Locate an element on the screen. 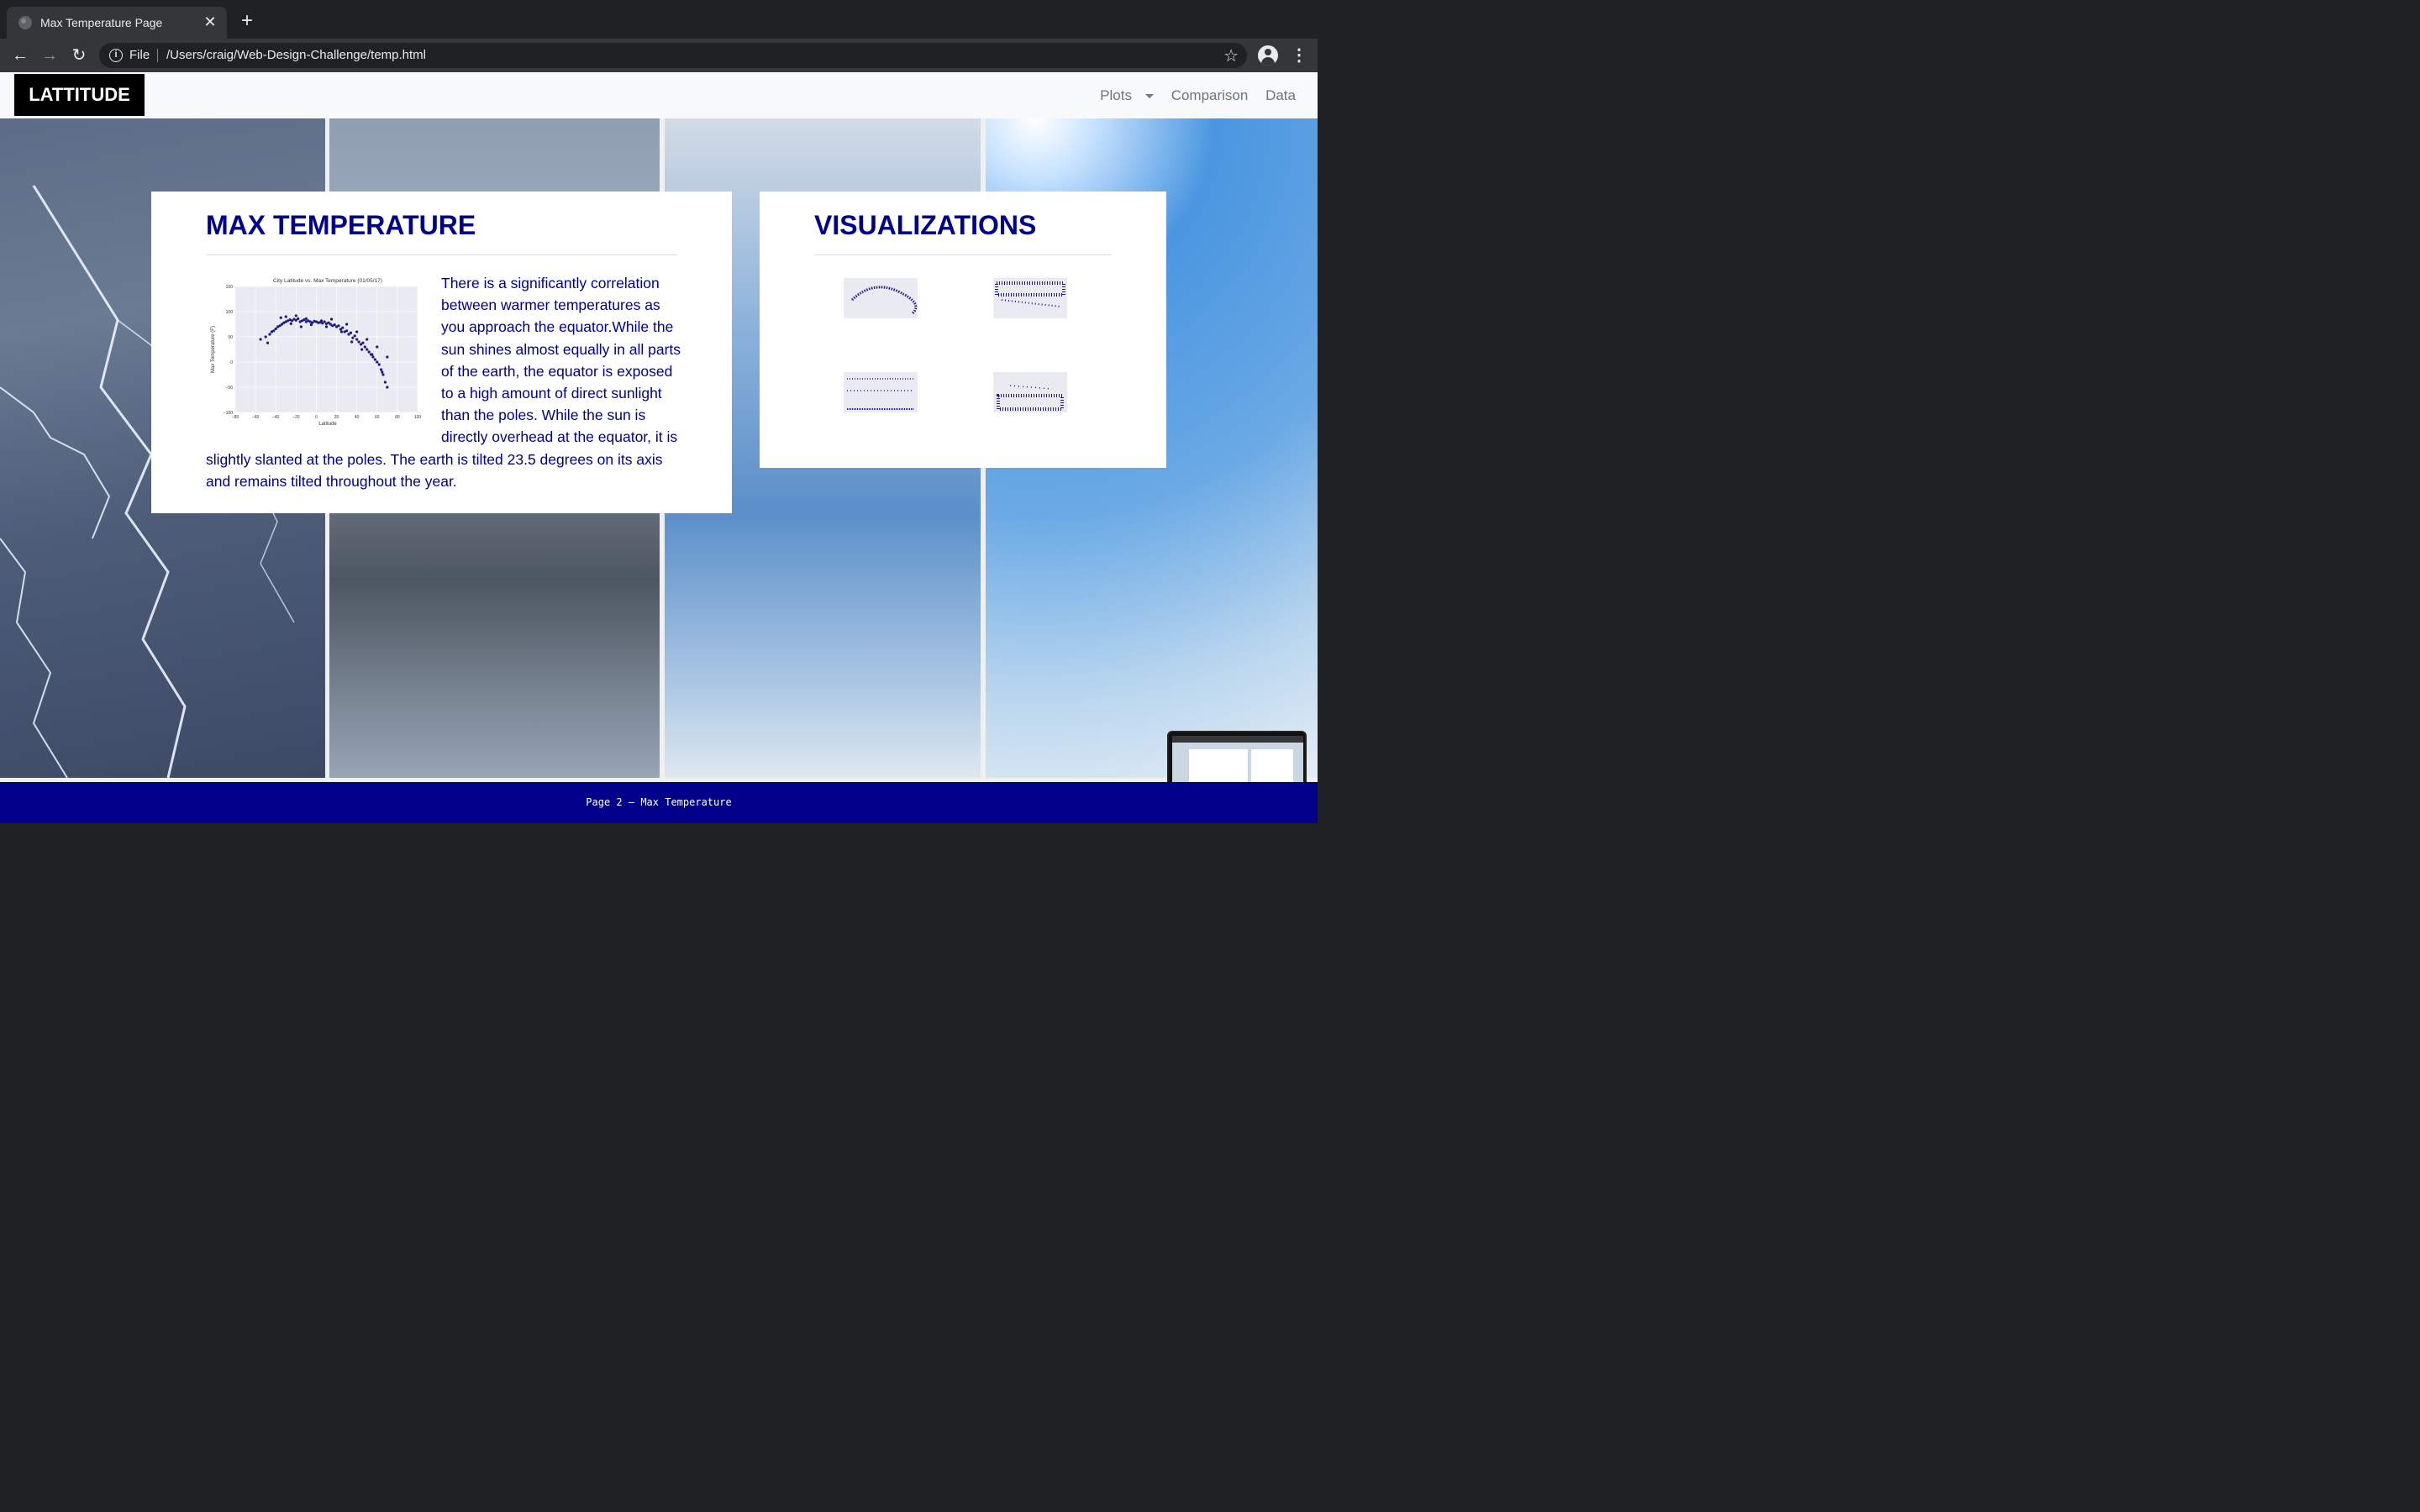  thumb-wind-speed is located at coordinates (1027, 393).